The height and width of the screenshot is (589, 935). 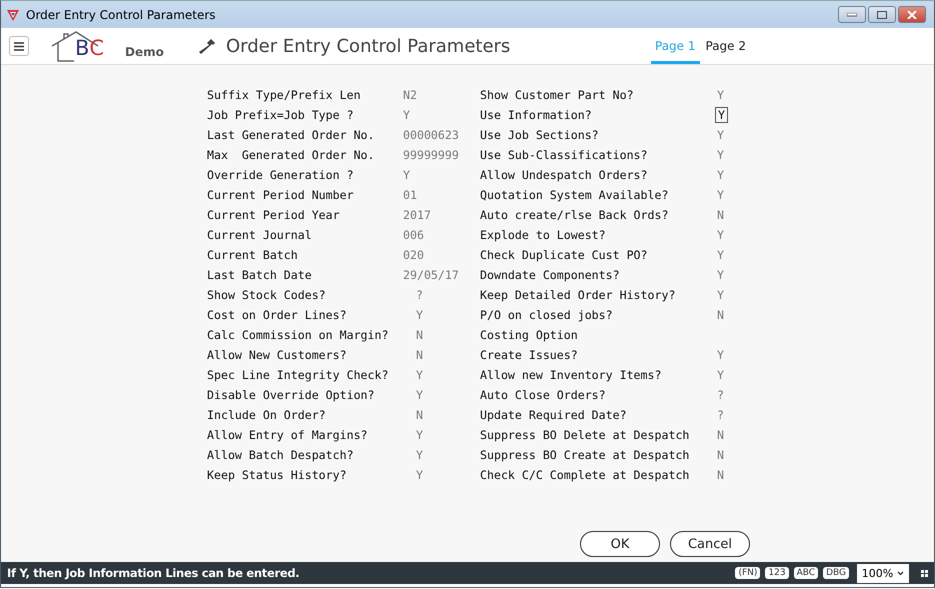 I want to click on logo-letter: C, so click(x=96, y=48).